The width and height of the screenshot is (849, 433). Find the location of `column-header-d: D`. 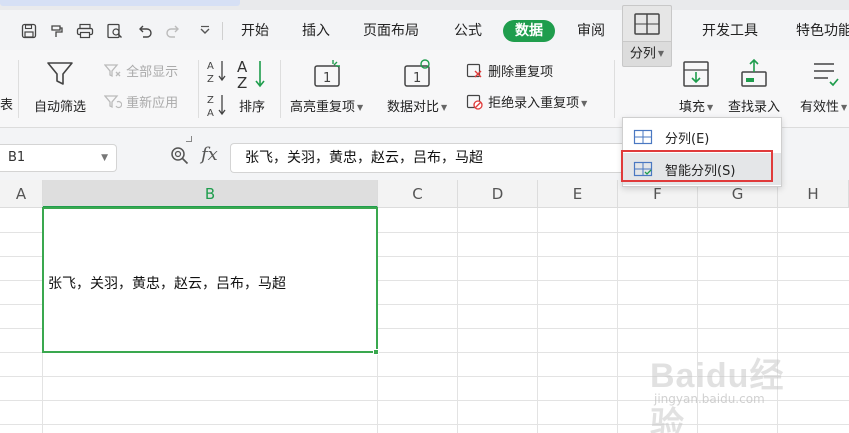

column-header-d: D is located at coordinates (498, 194).